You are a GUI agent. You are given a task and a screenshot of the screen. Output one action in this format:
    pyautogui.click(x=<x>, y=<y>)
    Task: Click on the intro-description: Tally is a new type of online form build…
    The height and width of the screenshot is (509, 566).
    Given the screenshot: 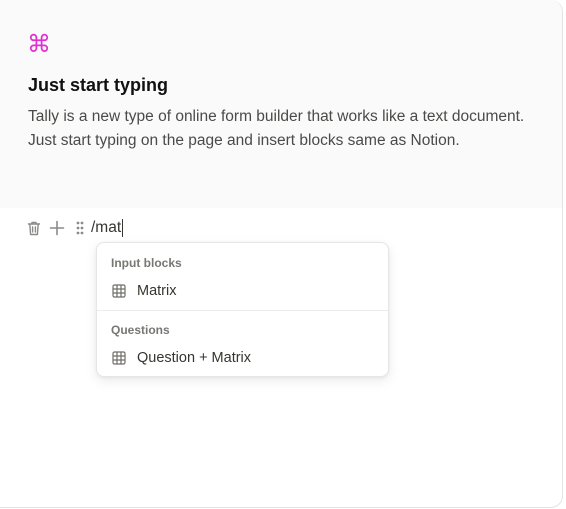 What is the action you would take?
    pyautogui.click(x=276, y=128)
    